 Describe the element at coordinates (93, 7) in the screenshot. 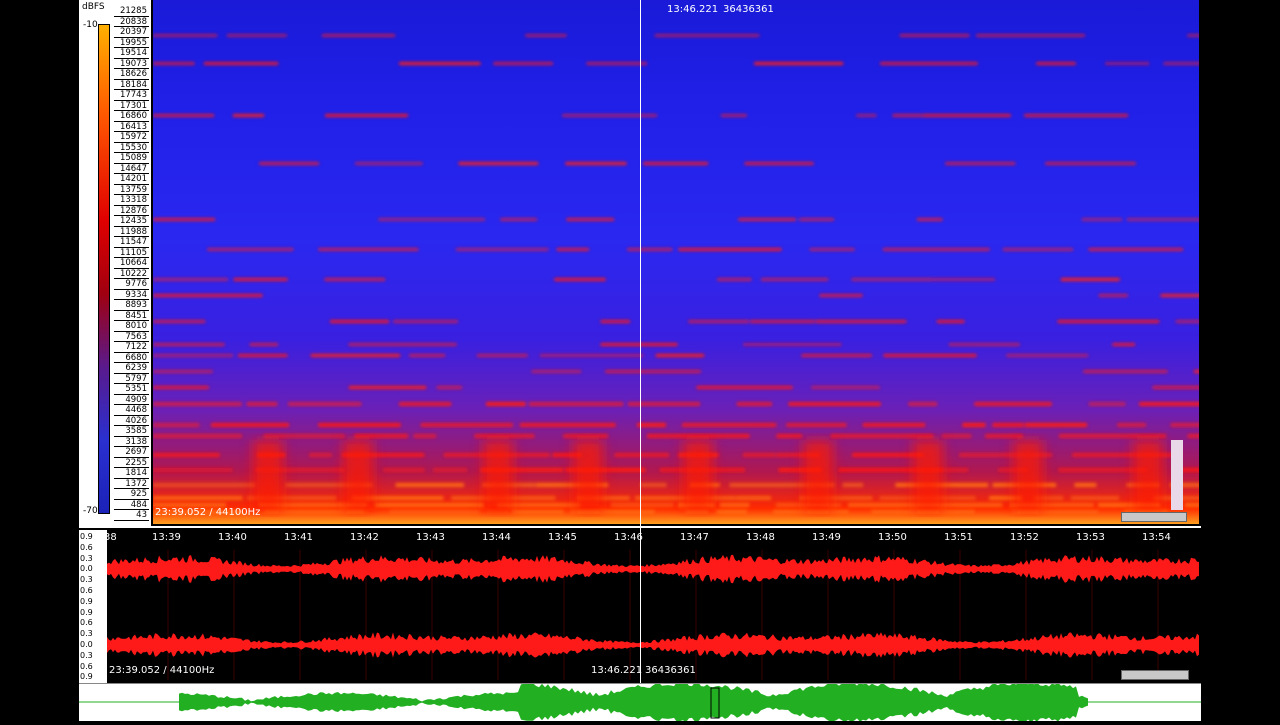

I see `dbfs-unit-label: dBFS` at that location.